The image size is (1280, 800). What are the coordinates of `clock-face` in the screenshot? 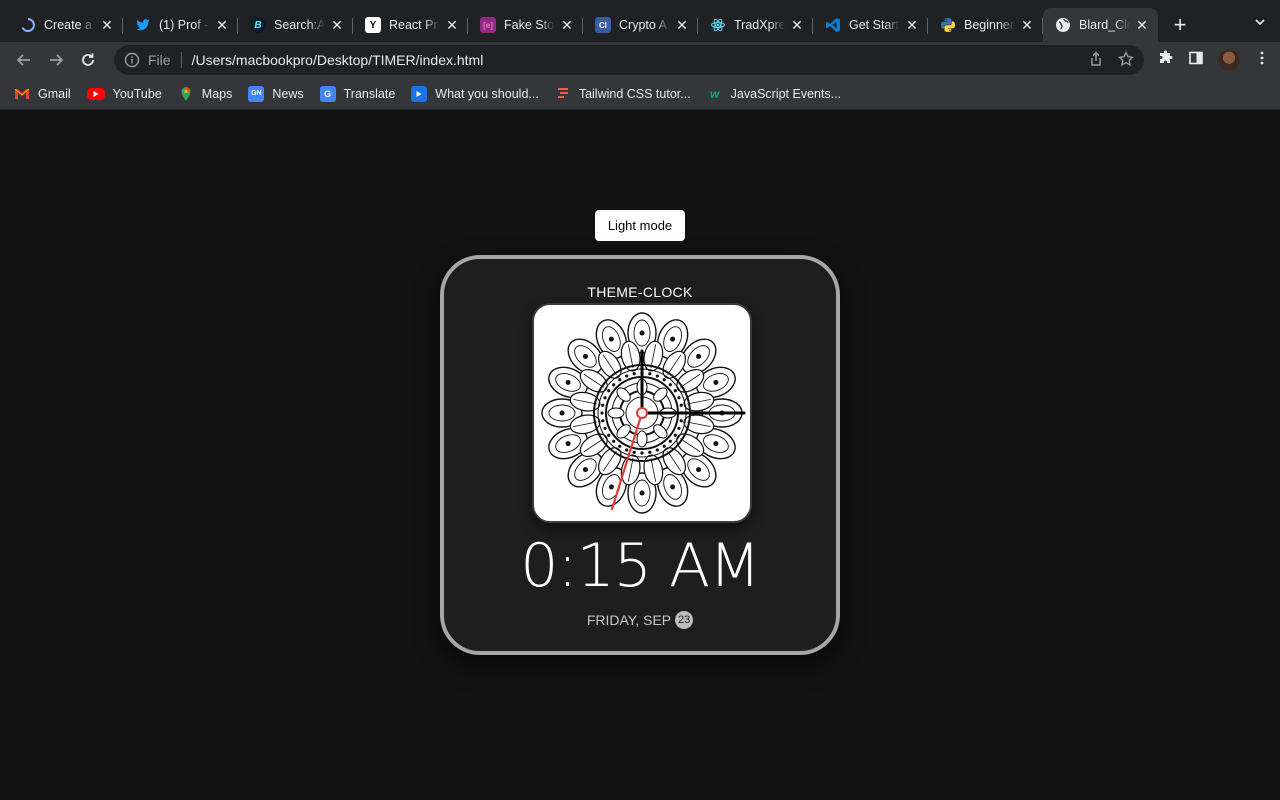 It's located at (642, 413).